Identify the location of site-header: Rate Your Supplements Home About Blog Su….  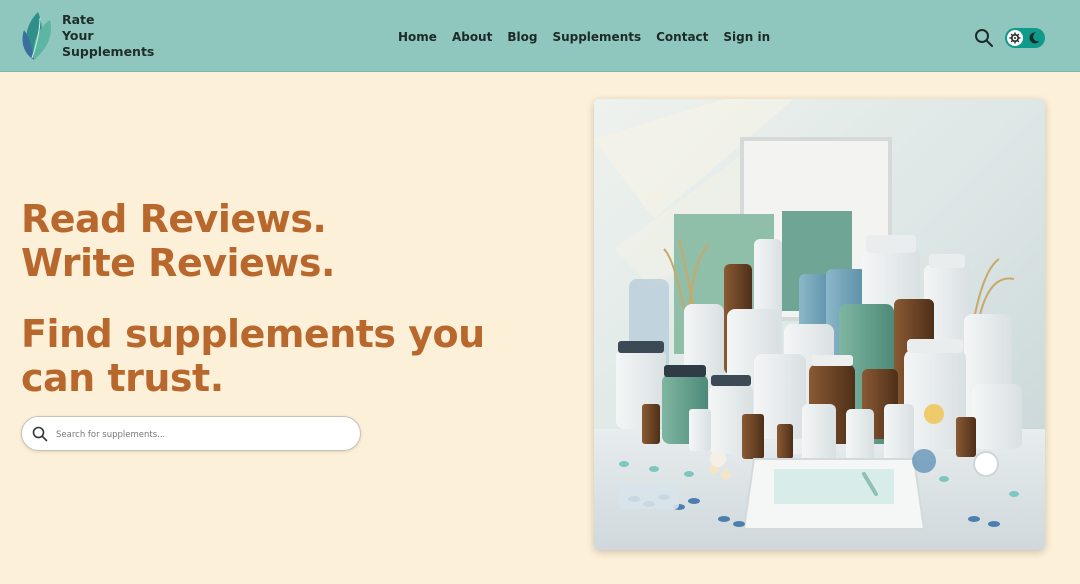
(540, 36).